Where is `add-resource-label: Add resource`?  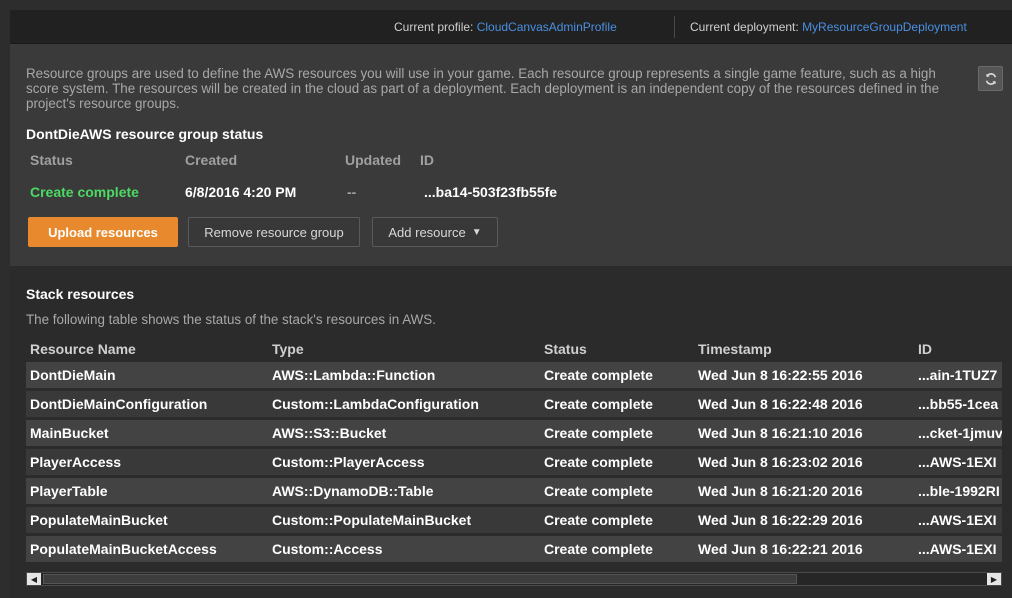 add-resource-label: Add resource is located at coordinates (427, 232).